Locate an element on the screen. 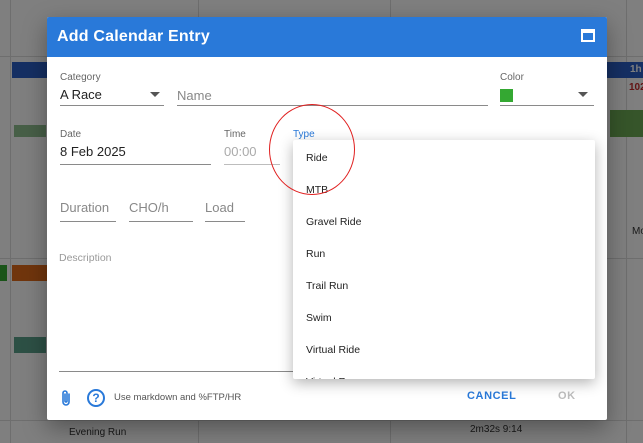 This screenshot has height=443, width=643. type-option-virtual-ride: Virtual Ride is located at coordinates (444, 350).